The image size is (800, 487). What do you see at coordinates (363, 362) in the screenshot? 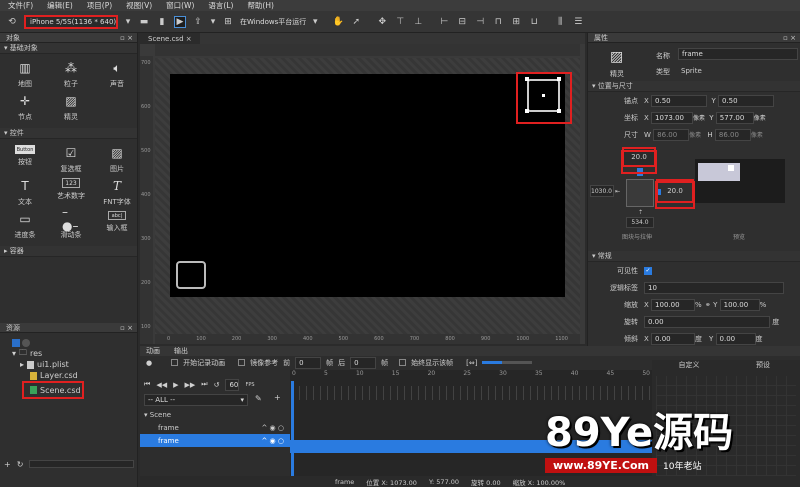
I see `after-input: 0` at bounding box center [363, 362].